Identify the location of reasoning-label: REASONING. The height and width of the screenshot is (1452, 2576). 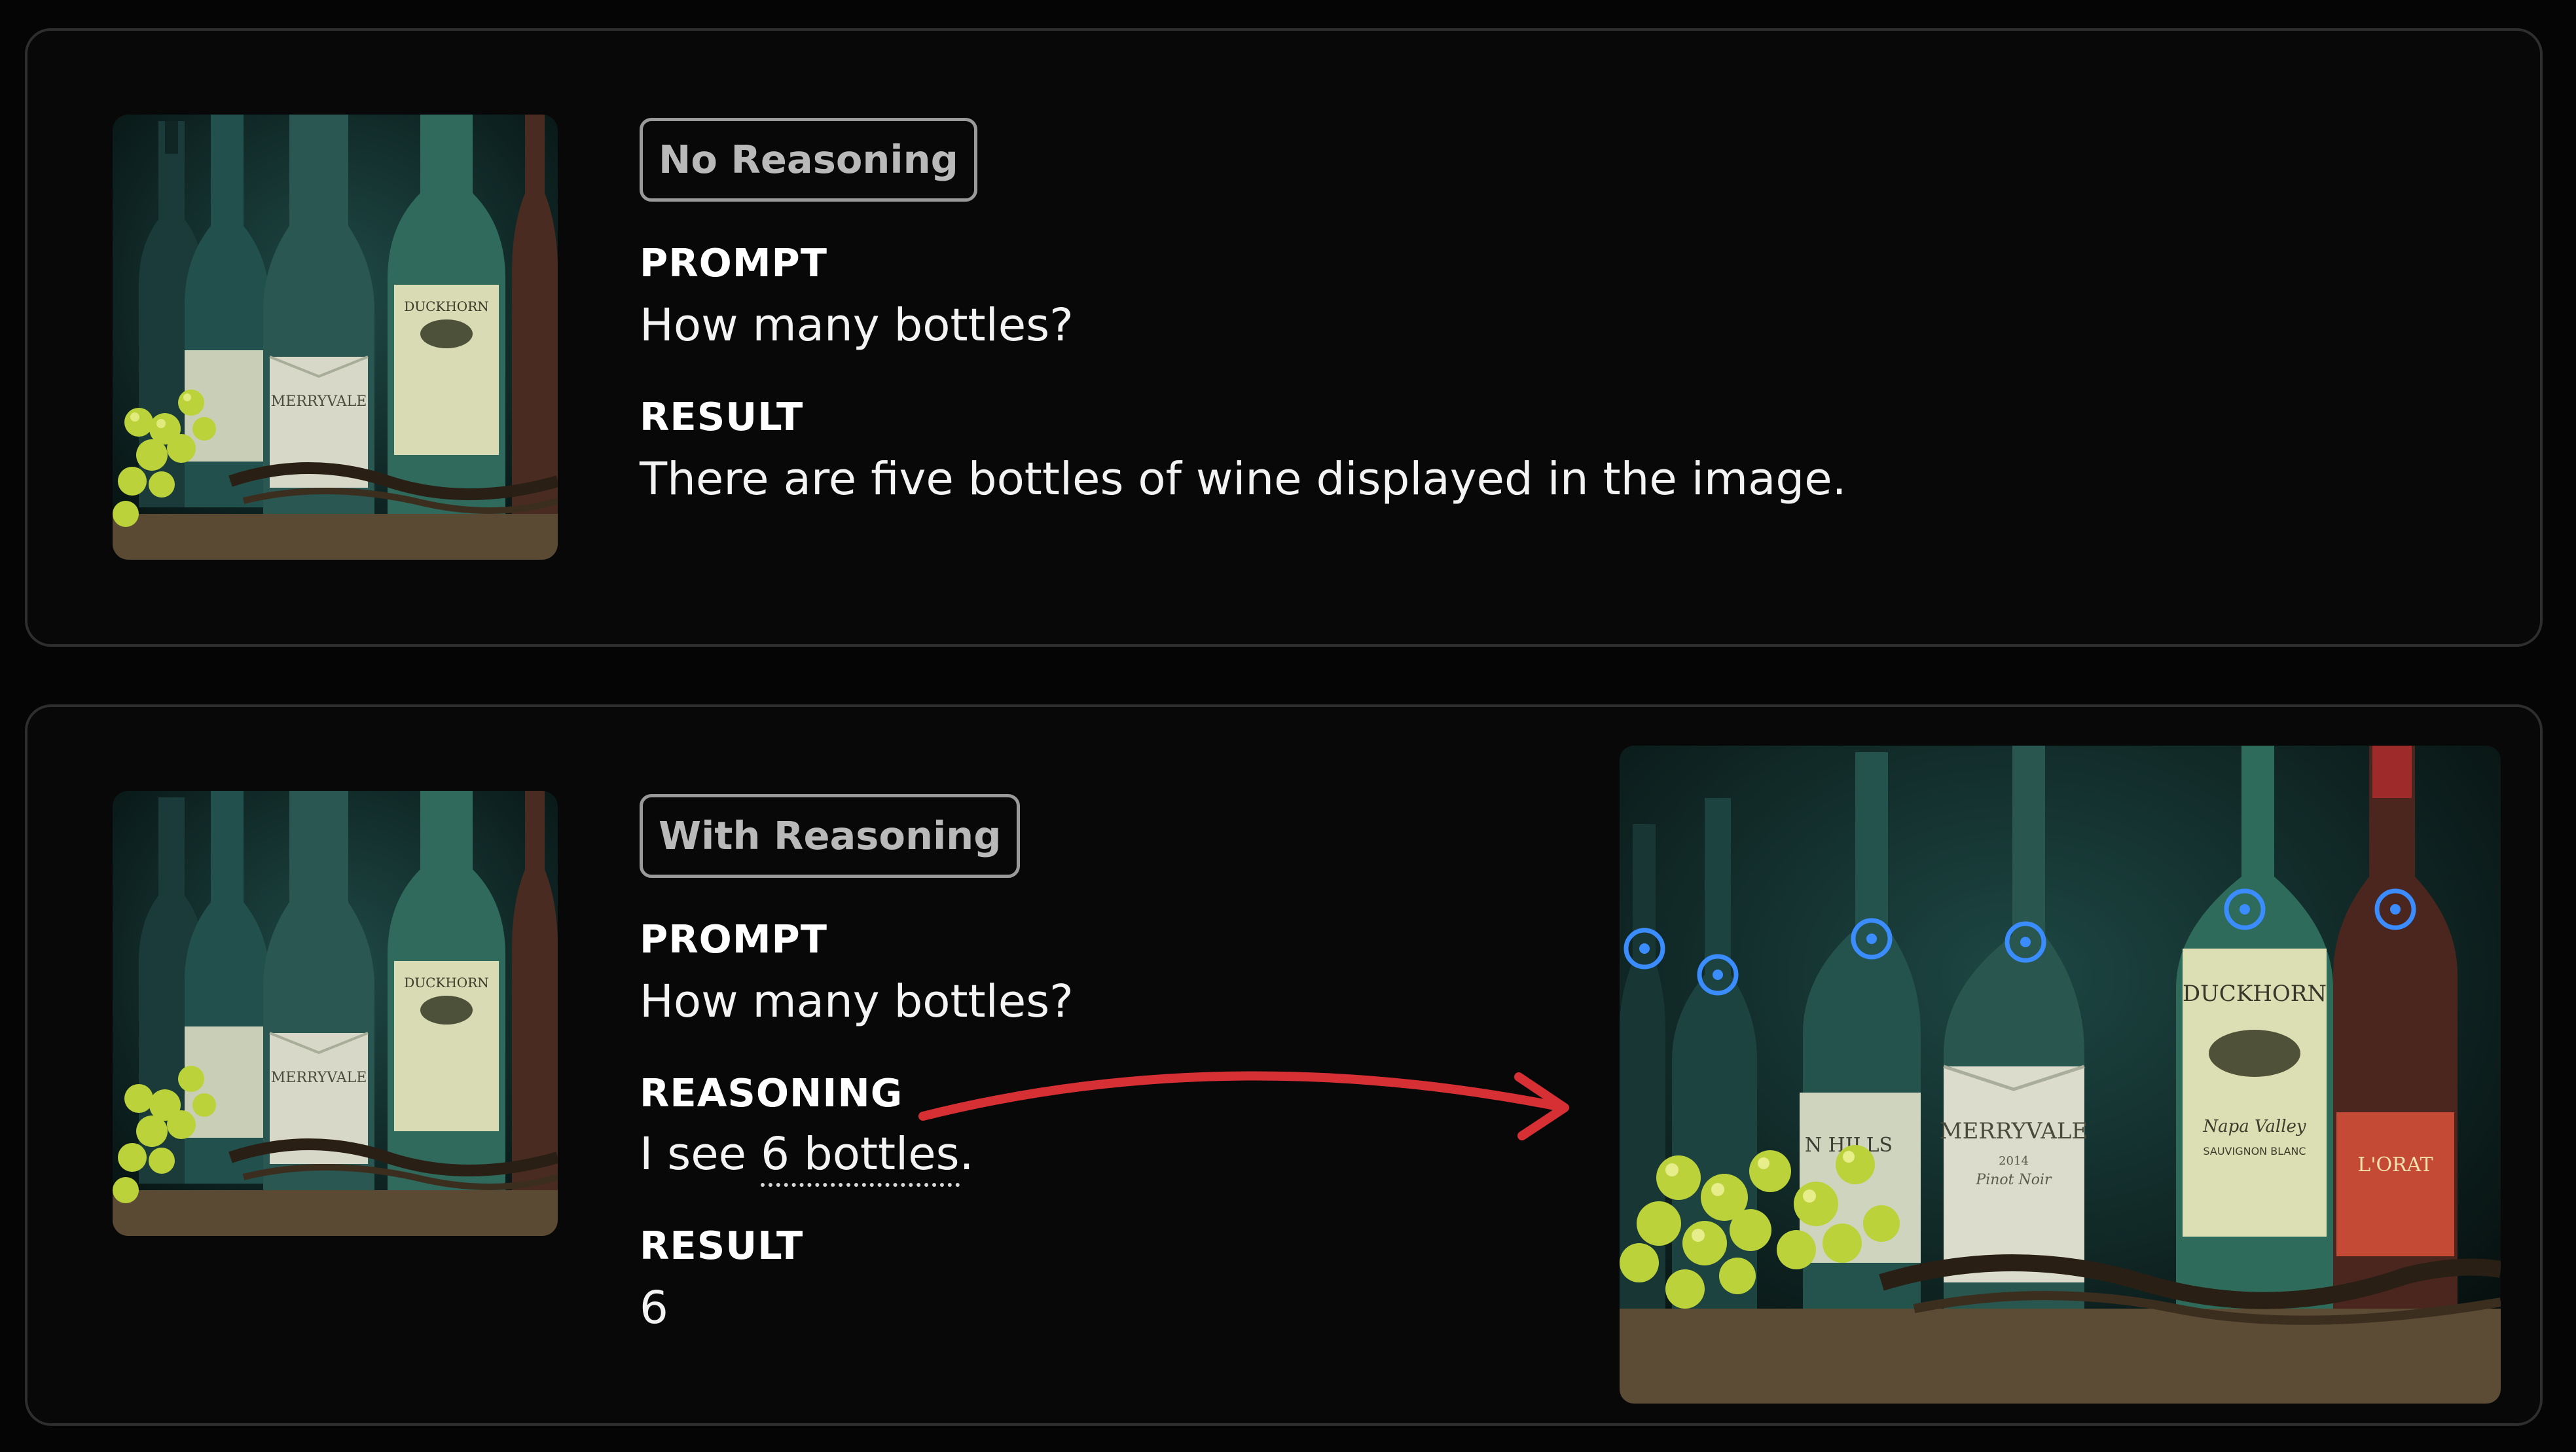
(771, 1093).